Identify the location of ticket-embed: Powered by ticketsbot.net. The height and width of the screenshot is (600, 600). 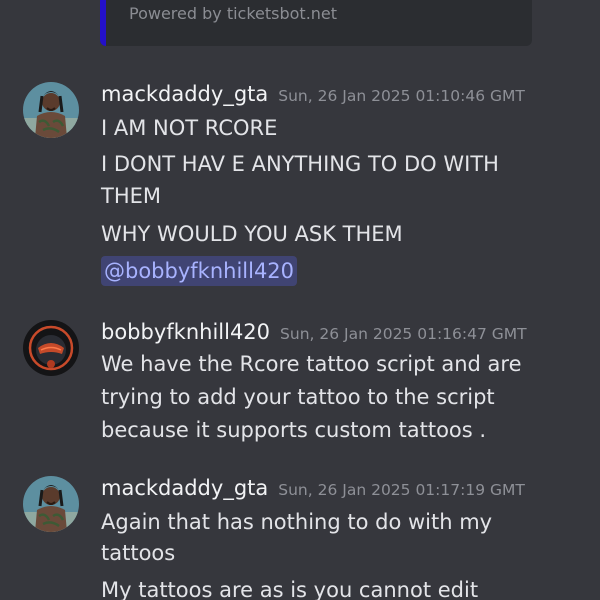
(316, 23).